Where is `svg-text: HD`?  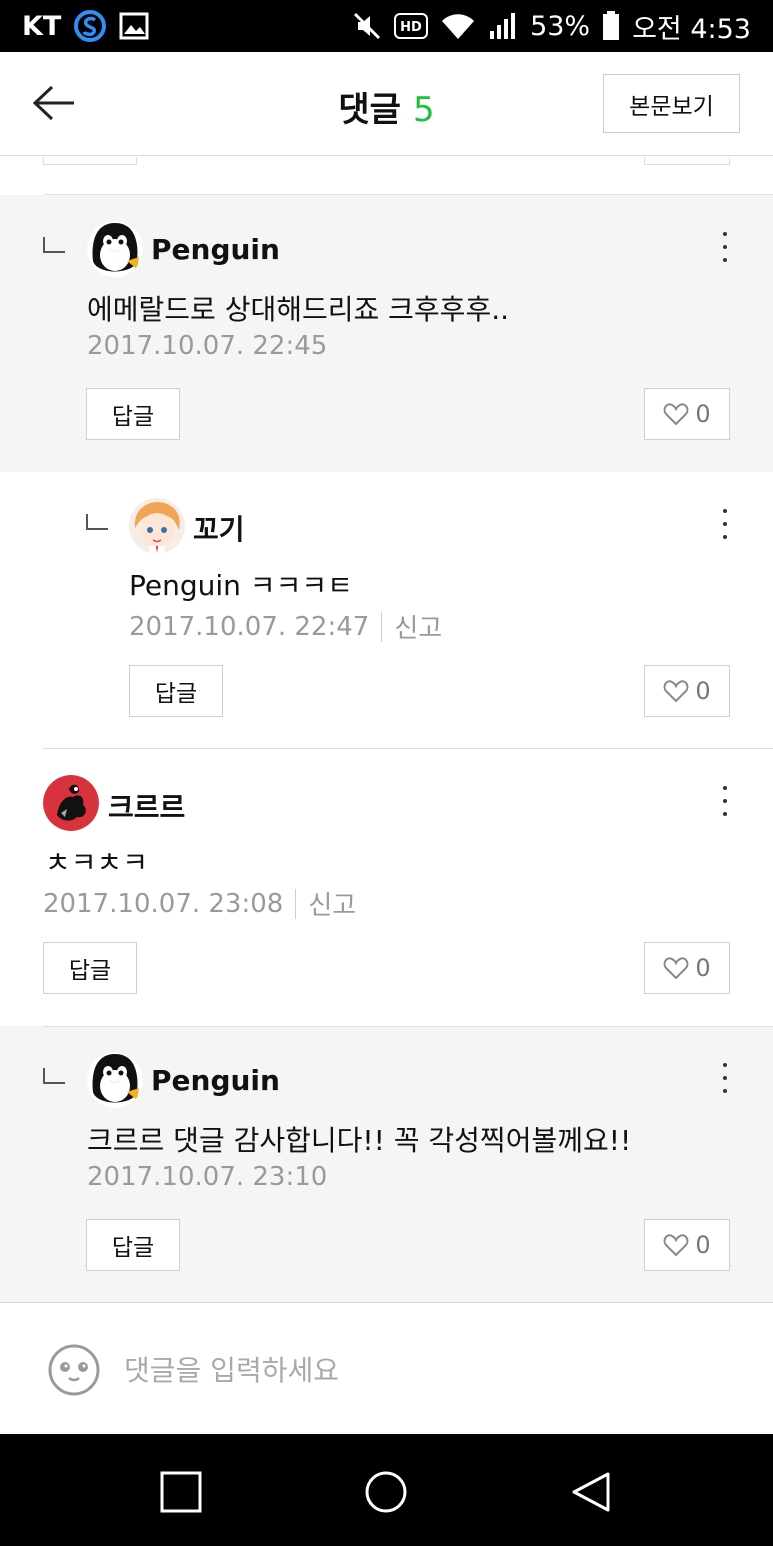
svg-text: HD is located at coordinates (411, 27).